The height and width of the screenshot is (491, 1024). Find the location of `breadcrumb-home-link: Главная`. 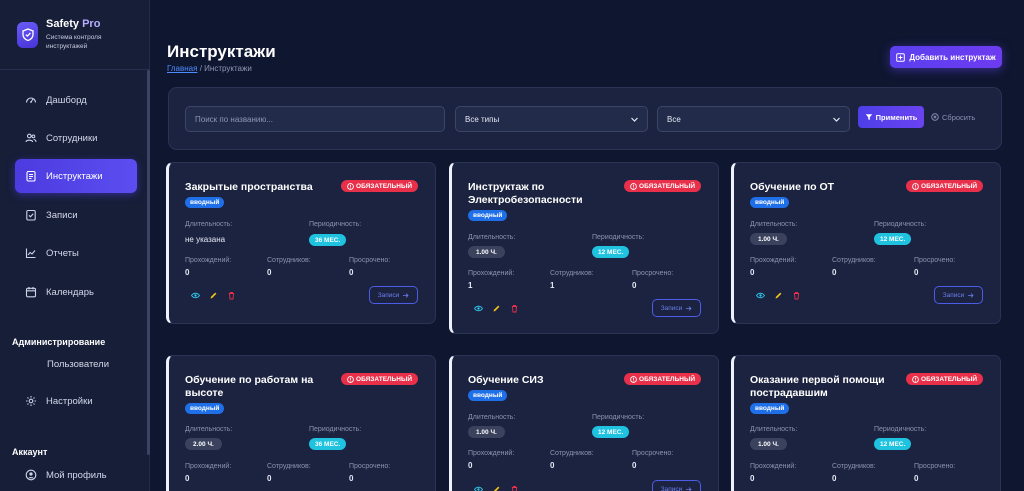

breadcrumb-home-link: Главная is located at coordinates (182, 68).